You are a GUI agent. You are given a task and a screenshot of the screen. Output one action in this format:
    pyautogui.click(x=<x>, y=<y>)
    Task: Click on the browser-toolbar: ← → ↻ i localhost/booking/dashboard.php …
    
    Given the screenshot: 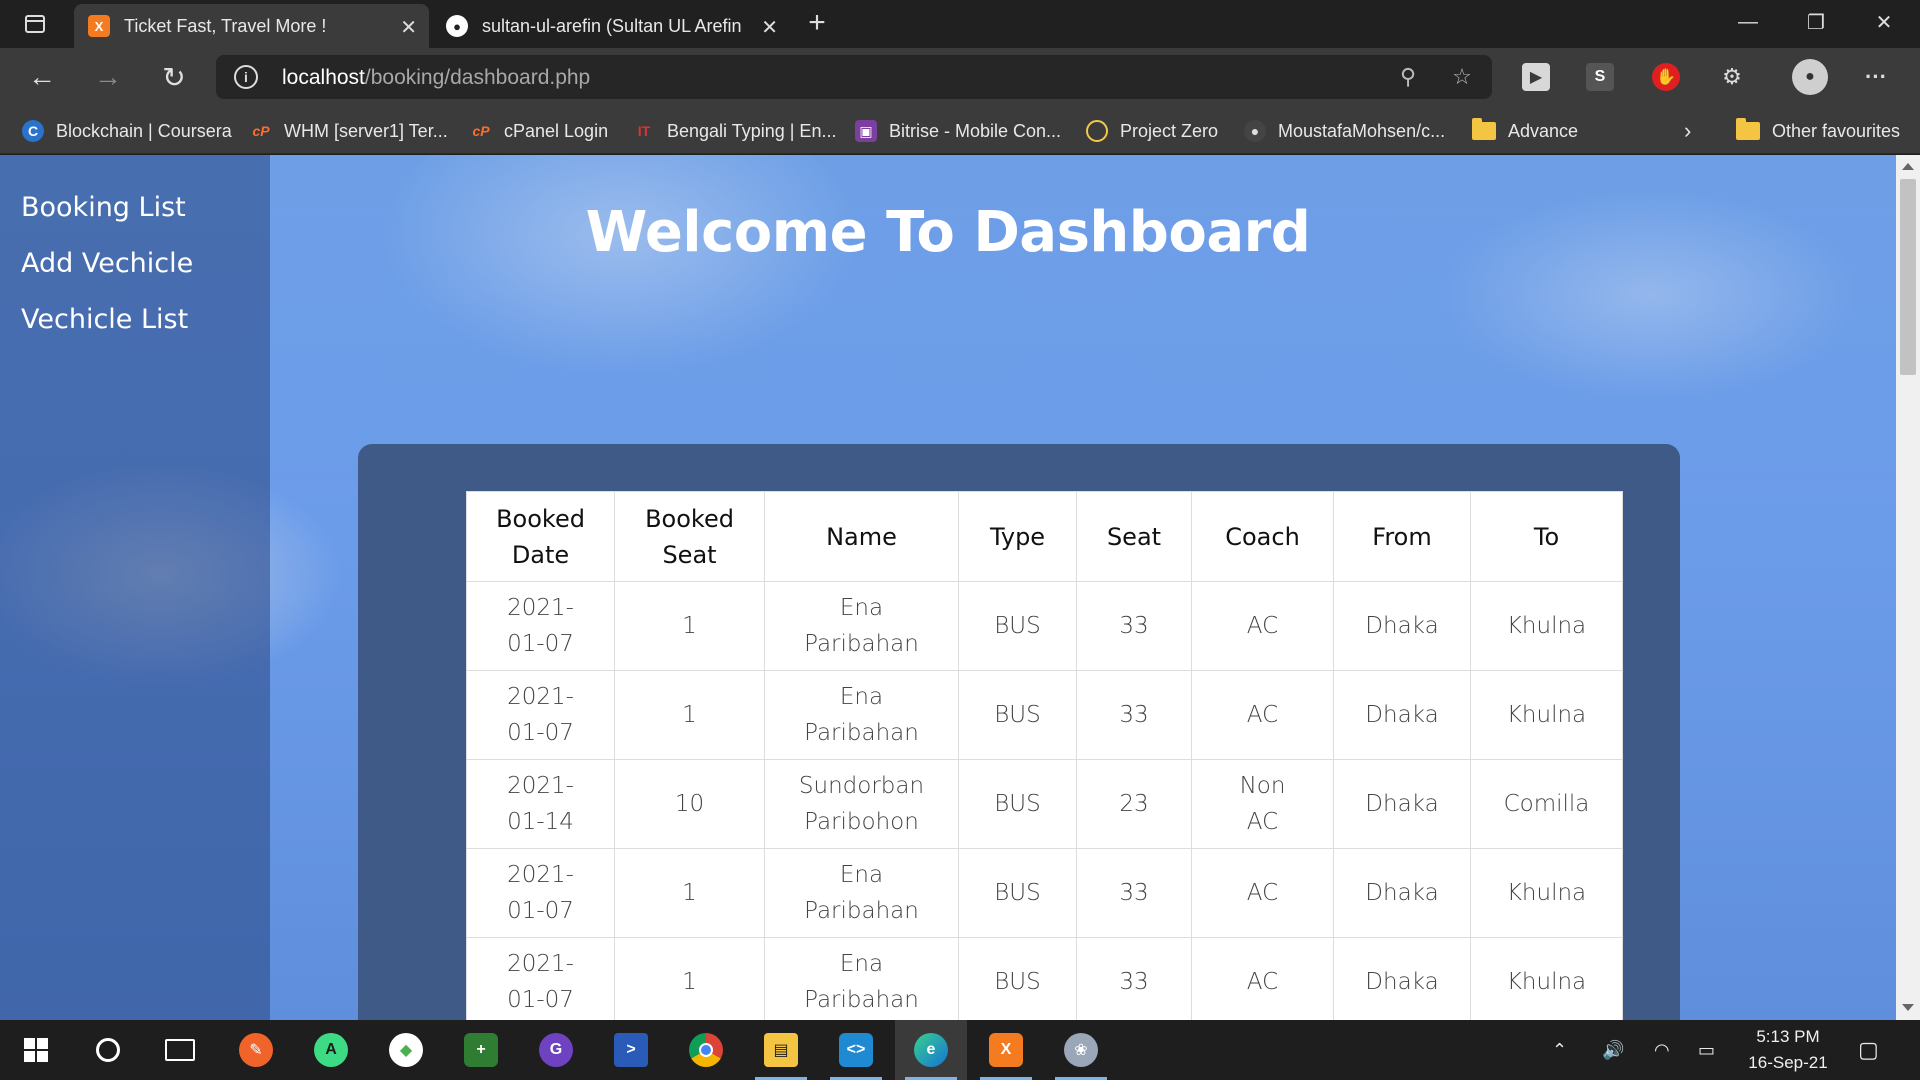 What is the action you would take?
    pyautogui.click(x=960, y=77)
    